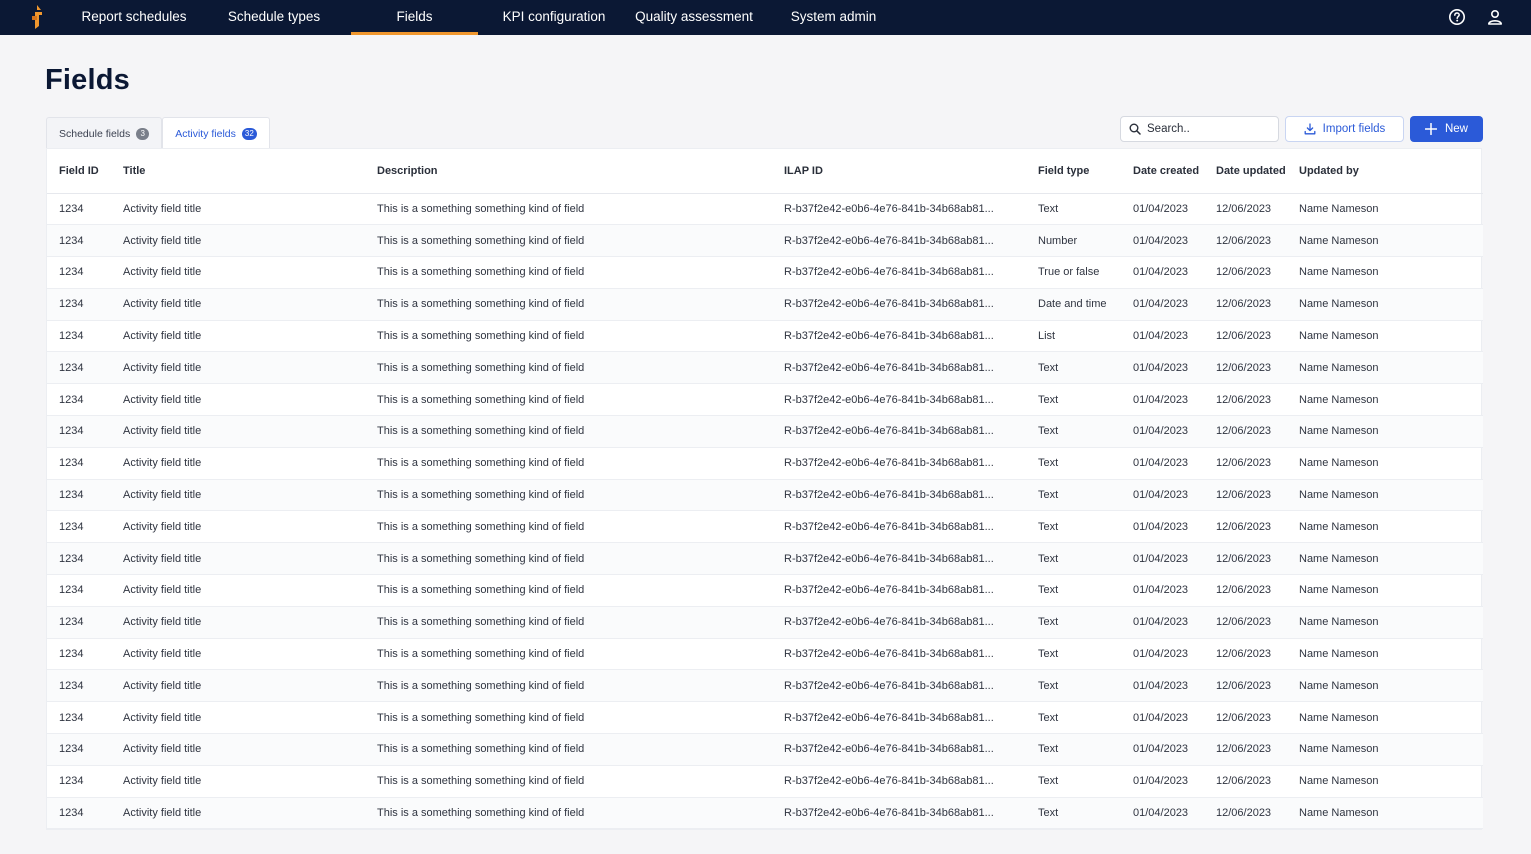  Describe the element at coordinates (38, 17) in the screenshot. I see `app-logo-icon` at that location.